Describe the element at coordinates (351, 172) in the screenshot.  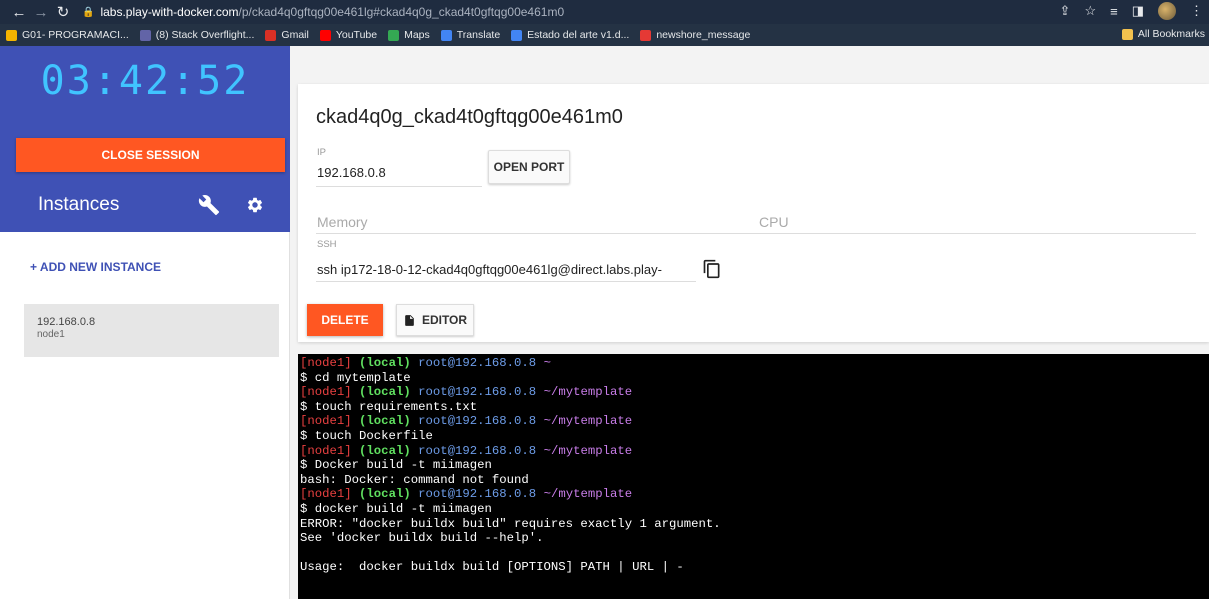
I see `ip-value: 192.168.0.8` at that location.